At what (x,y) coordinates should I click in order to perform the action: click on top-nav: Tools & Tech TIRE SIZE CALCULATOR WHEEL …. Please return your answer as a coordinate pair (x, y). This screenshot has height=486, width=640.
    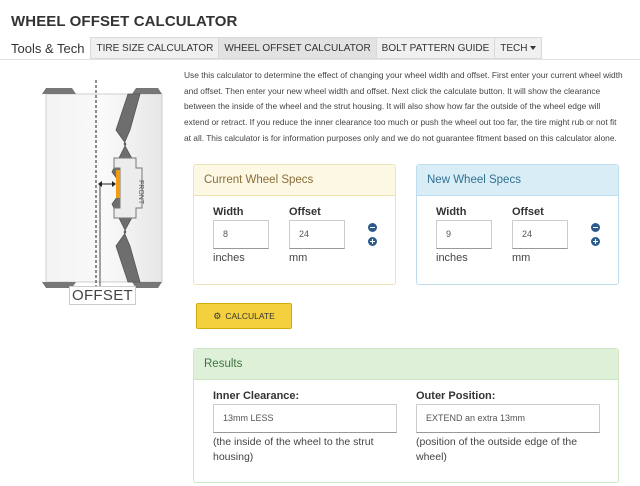
    Looking at the image, I should click on (275, 48).